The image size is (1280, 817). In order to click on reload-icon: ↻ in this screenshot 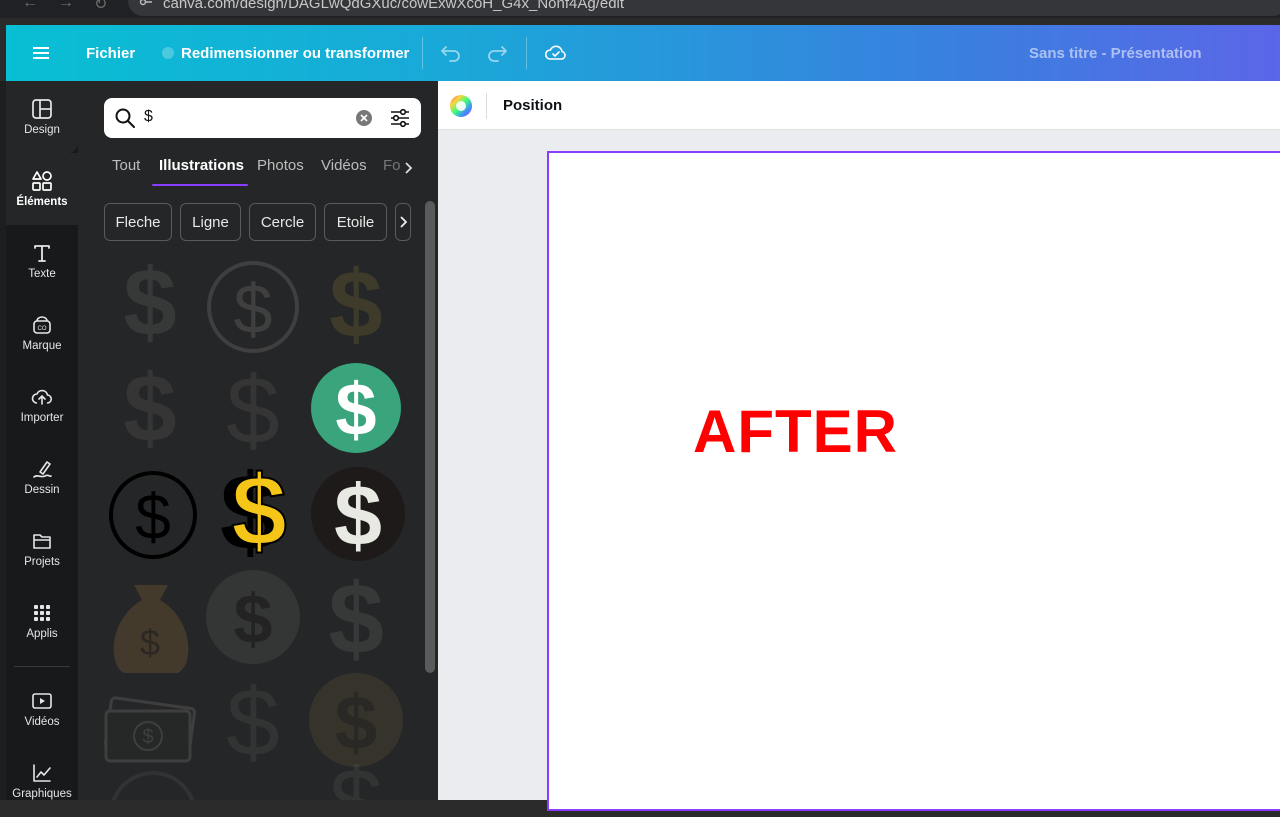, I will do `click(100, 7)`.